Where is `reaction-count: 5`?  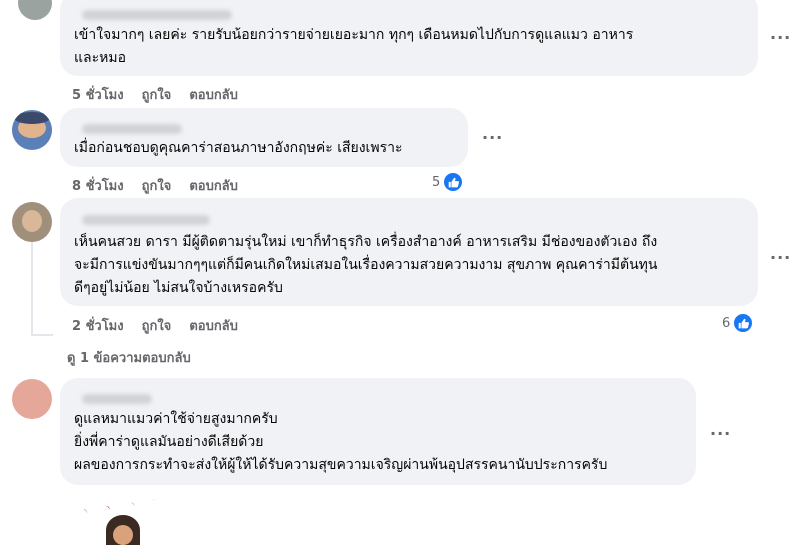 reaction-count: 5 is located at coordinates (436, 182).